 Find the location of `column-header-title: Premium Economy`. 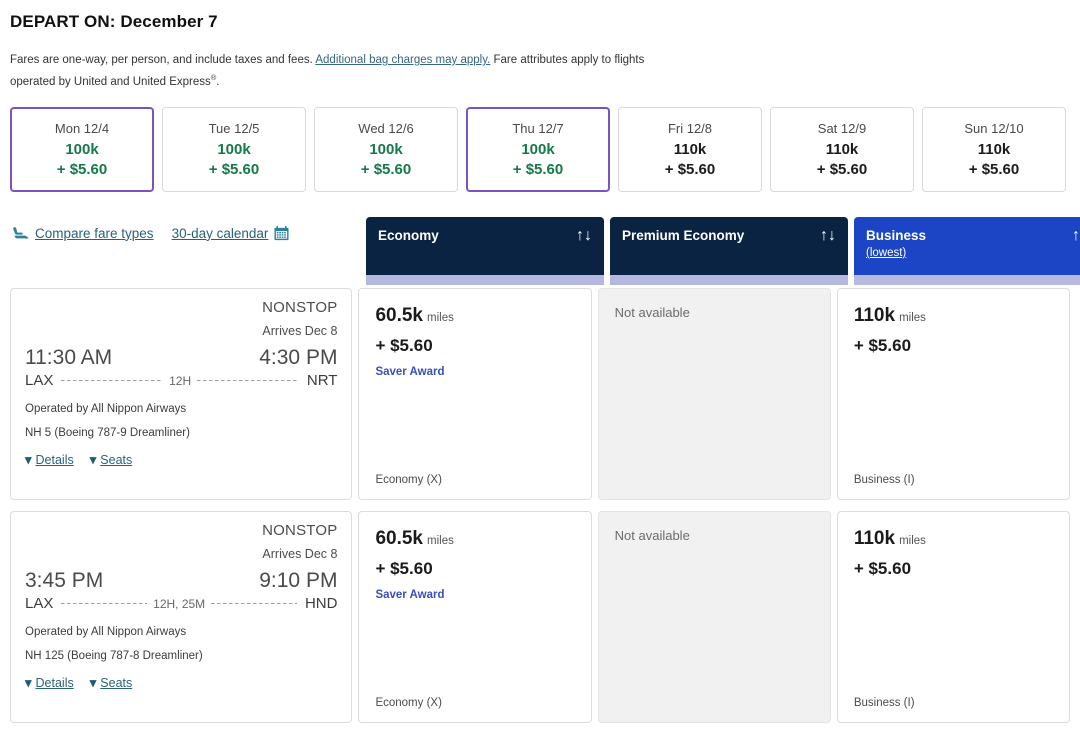

column-header-title: Premium Economy is located at coordinates (683, 235).